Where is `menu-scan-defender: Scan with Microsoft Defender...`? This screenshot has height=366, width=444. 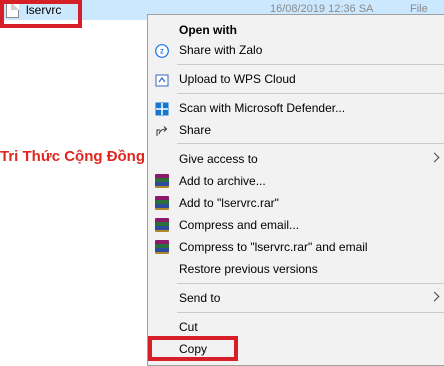 menu-scan-defender: Scan with Microsoft Defender... is located at coordinates (296, 108).